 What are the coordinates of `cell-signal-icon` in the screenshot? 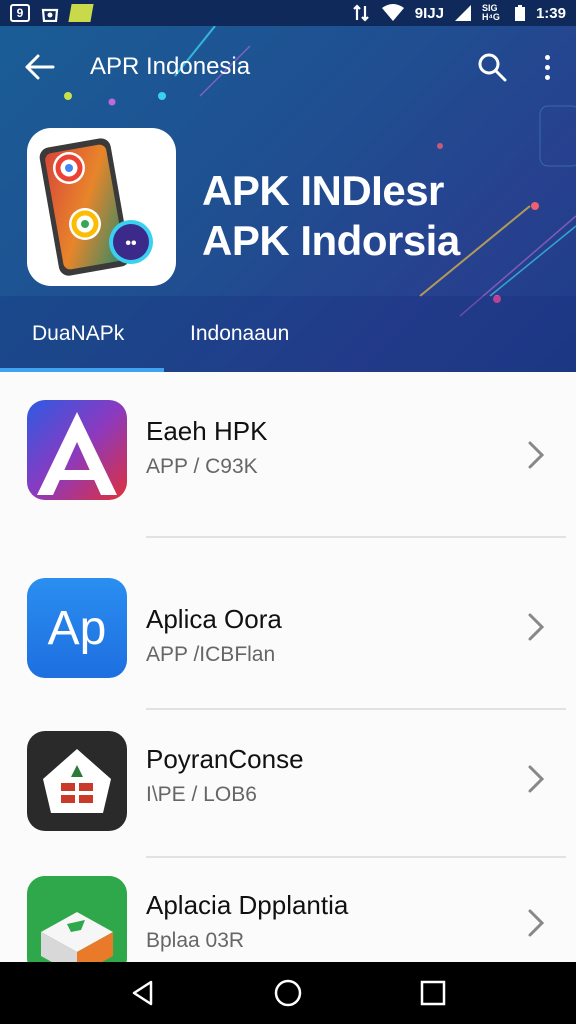 It's located at (462, 13).